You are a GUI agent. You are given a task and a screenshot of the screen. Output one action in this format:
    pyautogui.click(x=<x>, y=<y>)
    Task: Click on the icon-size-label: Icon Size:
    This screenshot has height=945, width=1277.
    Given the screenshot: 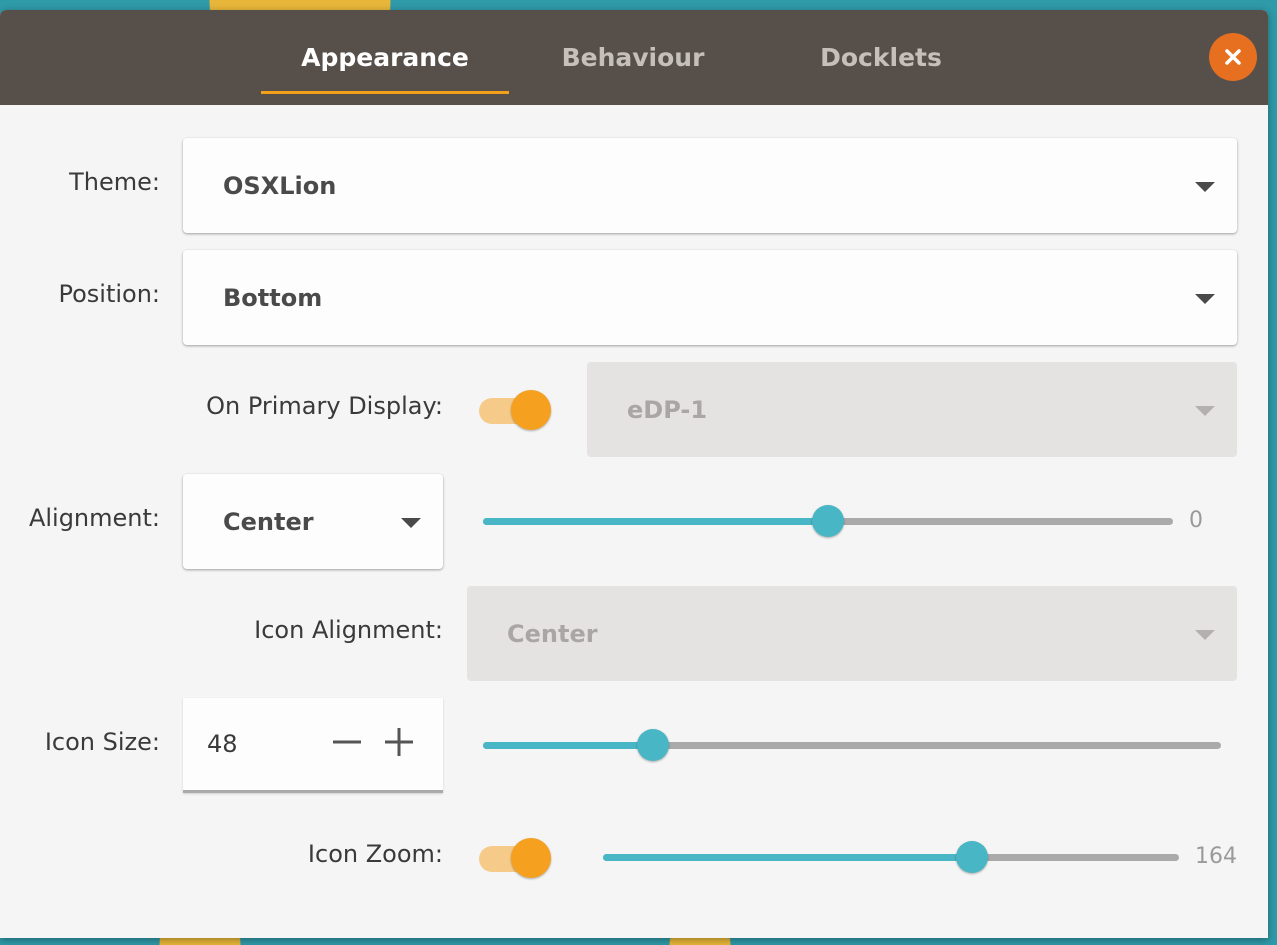 What is the action you would take?
    pyautogui.click(x=102, y=742)
    